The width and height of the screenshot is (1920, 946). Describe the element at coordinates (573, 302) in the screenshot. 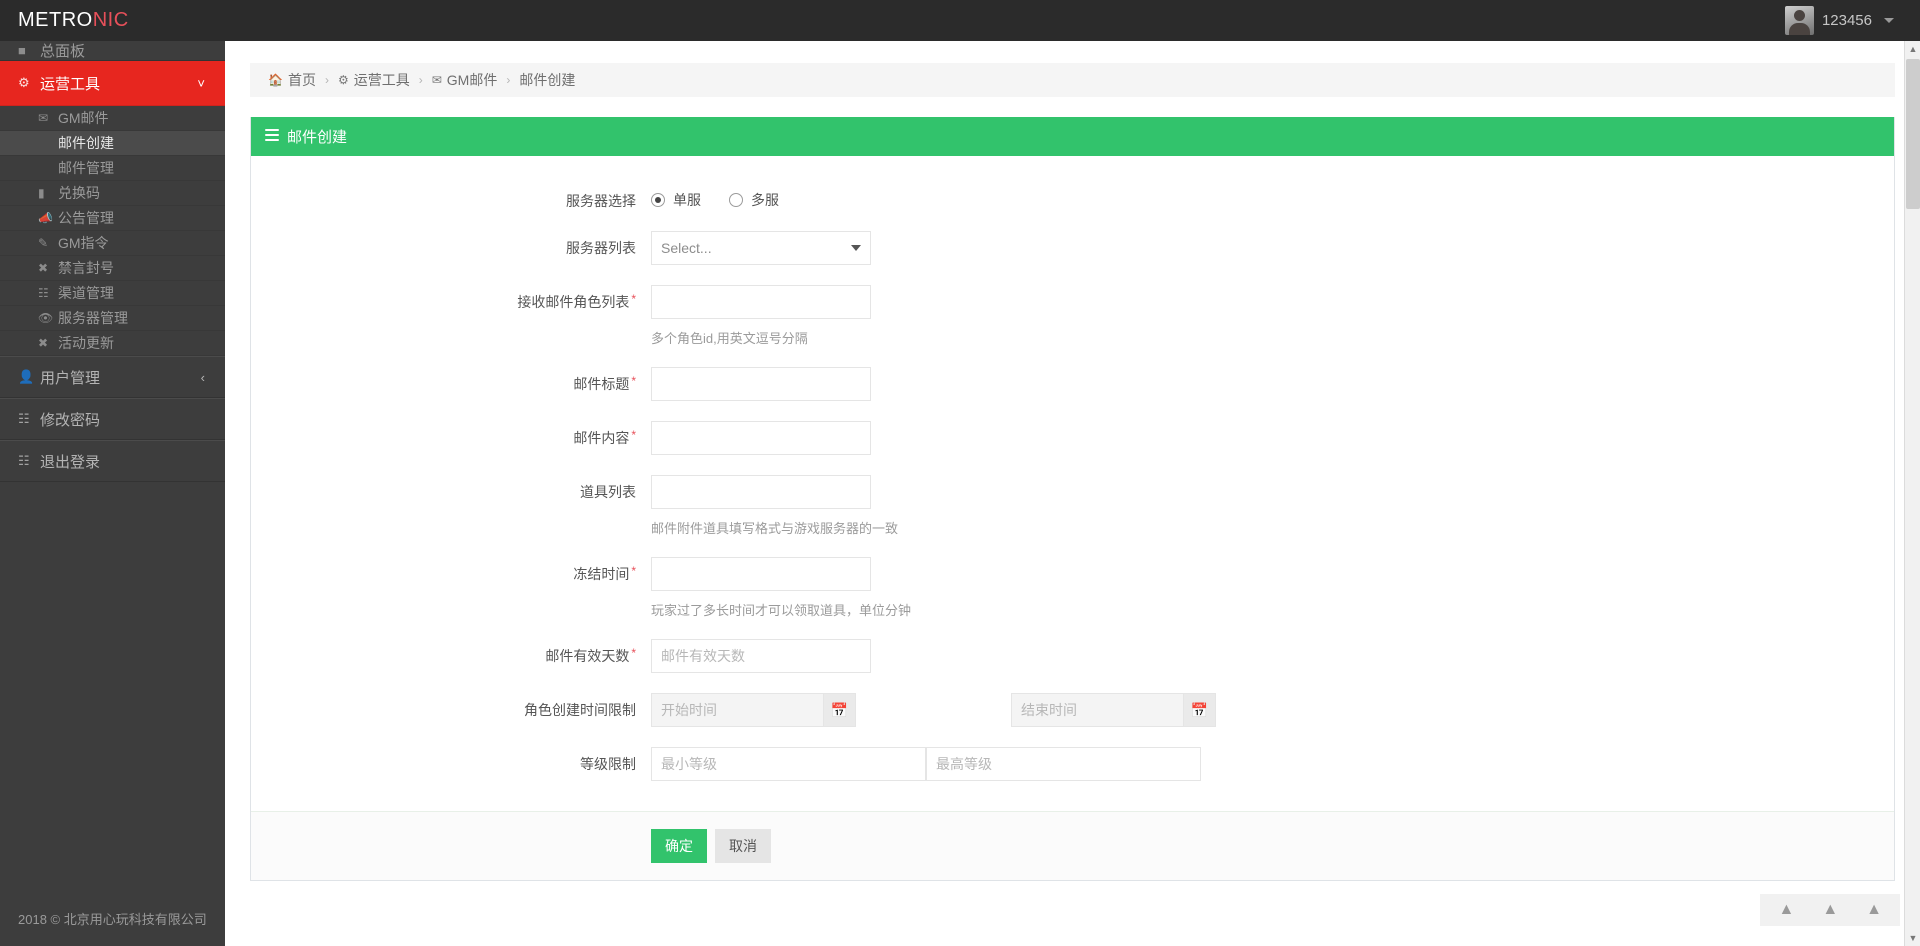

I see `label-role-list-text: 接收邮件角色列表` at that location.